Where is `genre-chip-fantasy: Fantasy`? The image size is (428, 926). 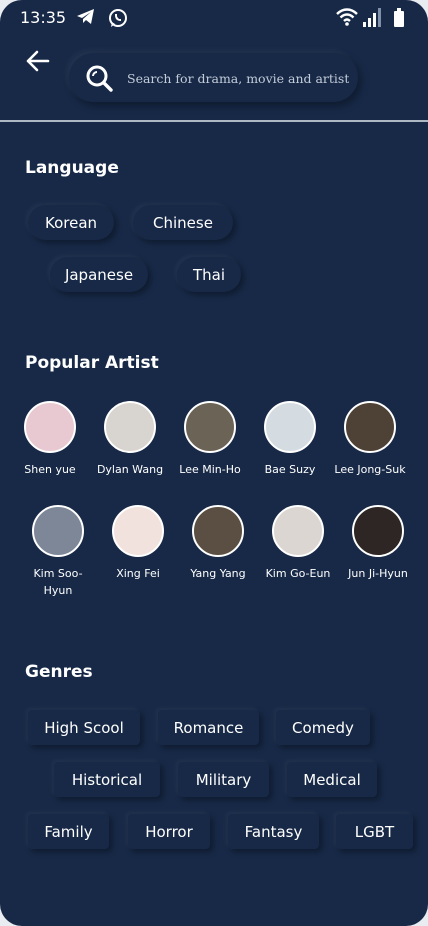
genre-chip-fantasy: Fantasy is located at coordinates (273, 831).